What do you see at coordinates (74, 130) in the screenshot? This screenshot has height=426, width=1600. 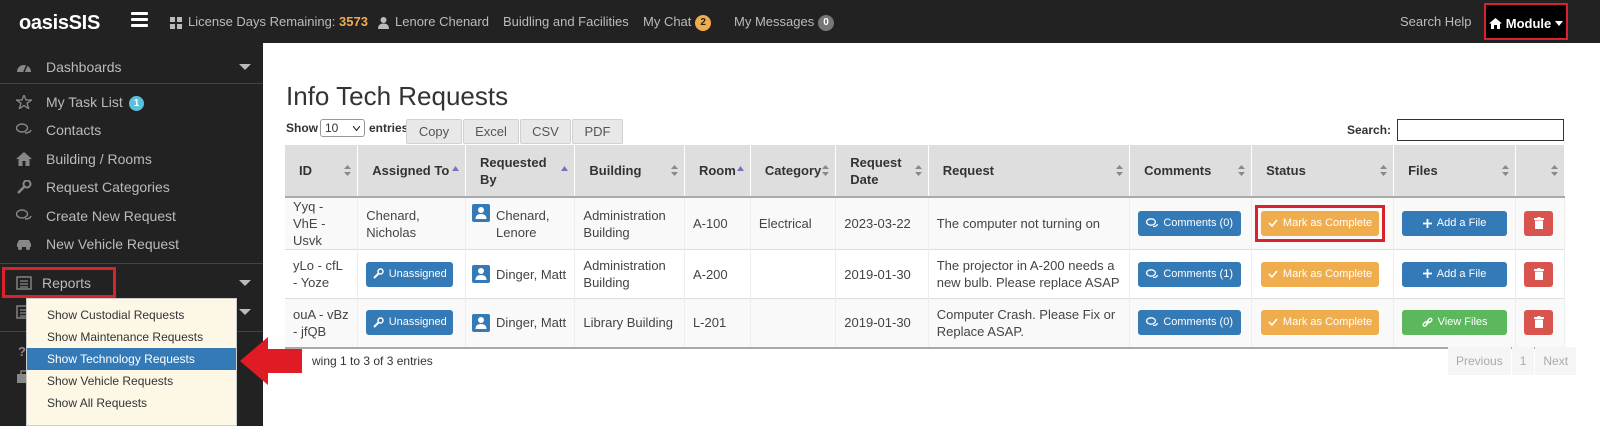 I see `sidebar-label: Contacts` at bounding box center [74, 130].